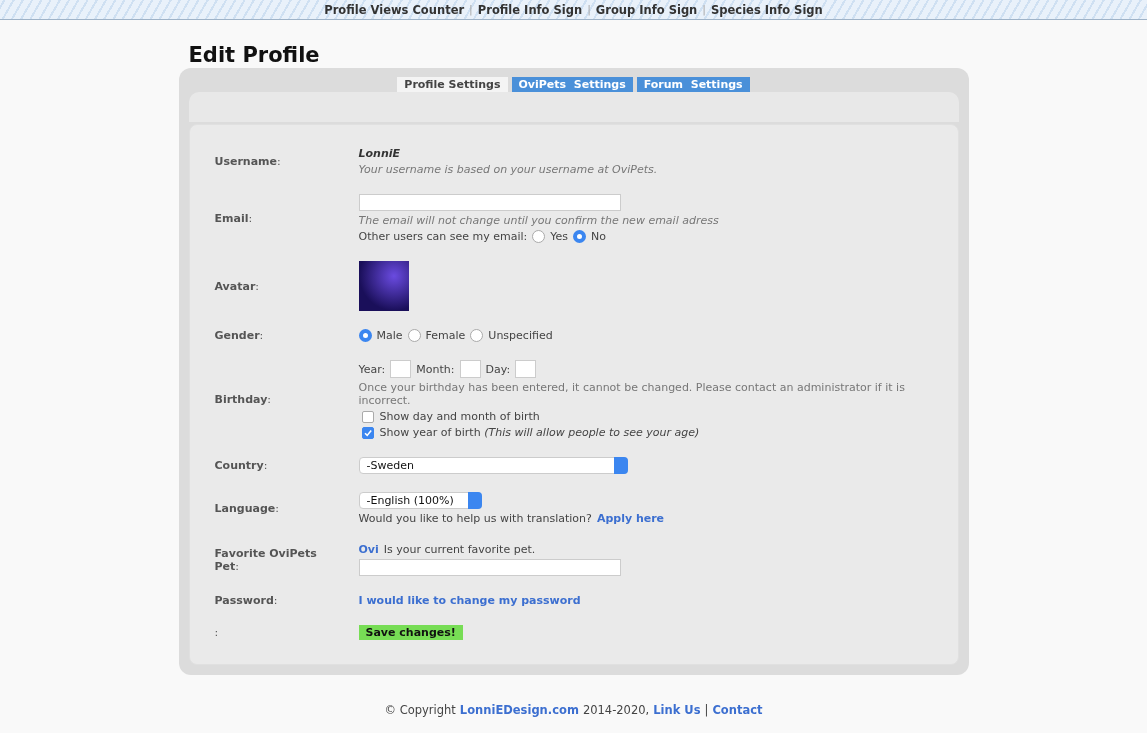 This screenshot has width=1147, height=733. What do you see at coordinates (248, 161) in the screenshot?
I see `field-label: Username:` at bounding box center [248, 161].